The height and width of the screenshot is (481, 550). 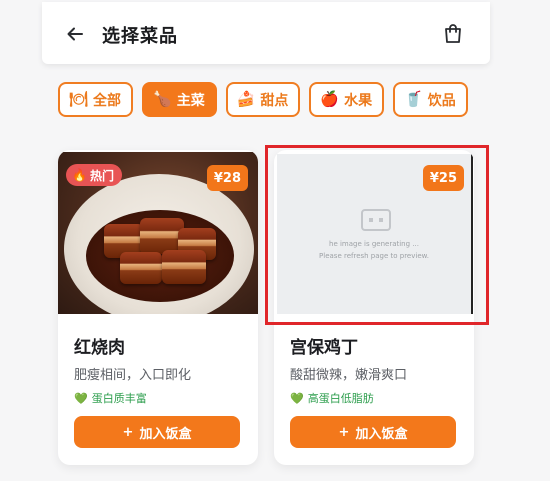 I want to click on nutrition-tag-label: 蛋白质丰富, so click(x=119, y=398).